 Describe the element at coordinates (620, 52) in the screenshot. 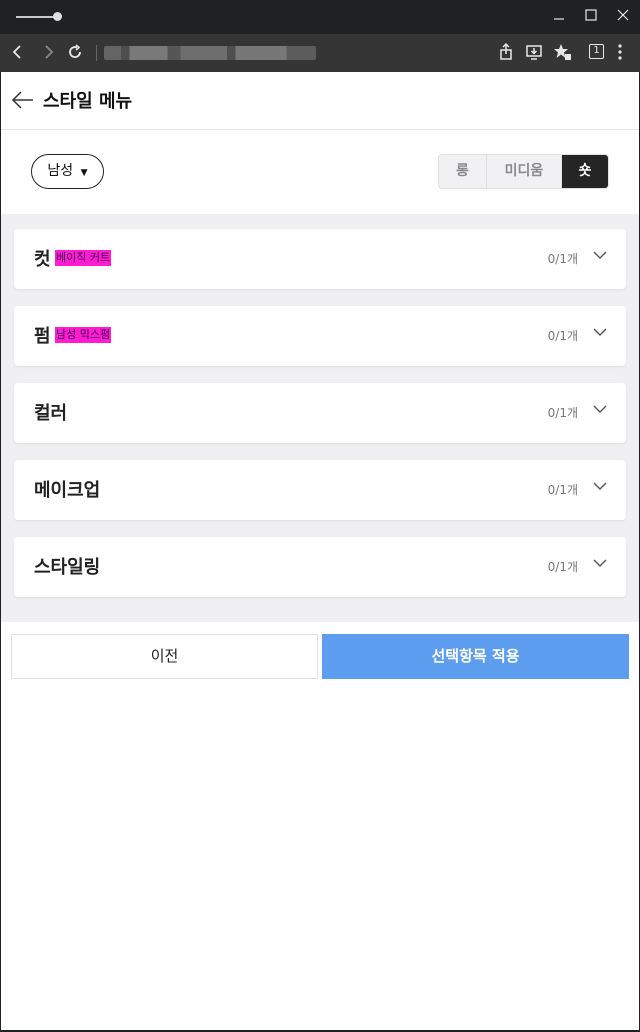

I see `menu-icon` at that location.